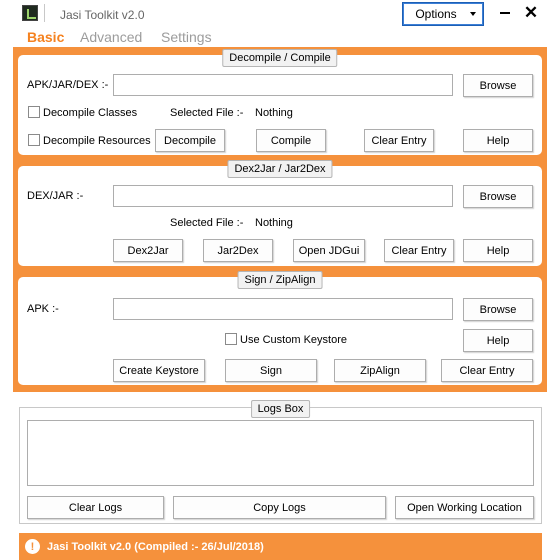 Image resolution: width=560 pixels, height=560 pixels. I want to click on tab-settings: Settings, so click(186, 37).